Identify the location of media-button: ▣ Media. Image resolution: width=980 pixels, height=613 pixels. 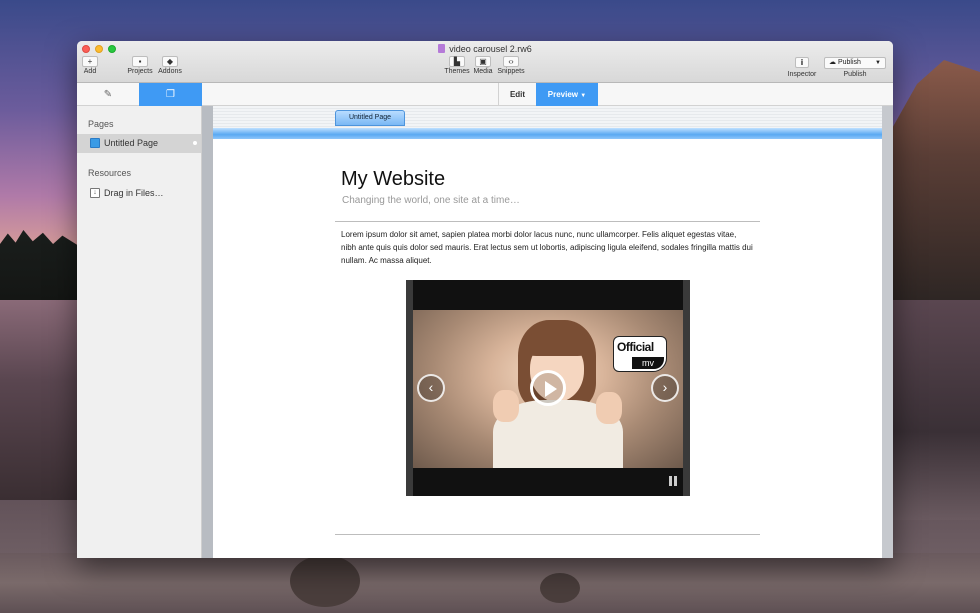
(483, 65).